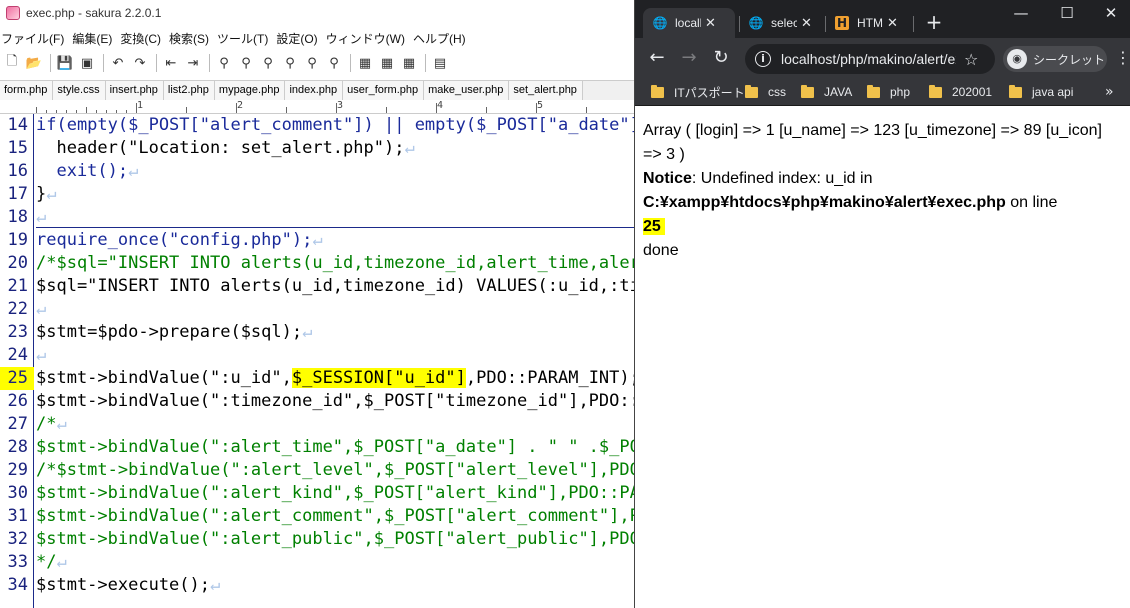  I want to click on code-text: $stmt->bindValue(":u_id",, so click(164, 378).